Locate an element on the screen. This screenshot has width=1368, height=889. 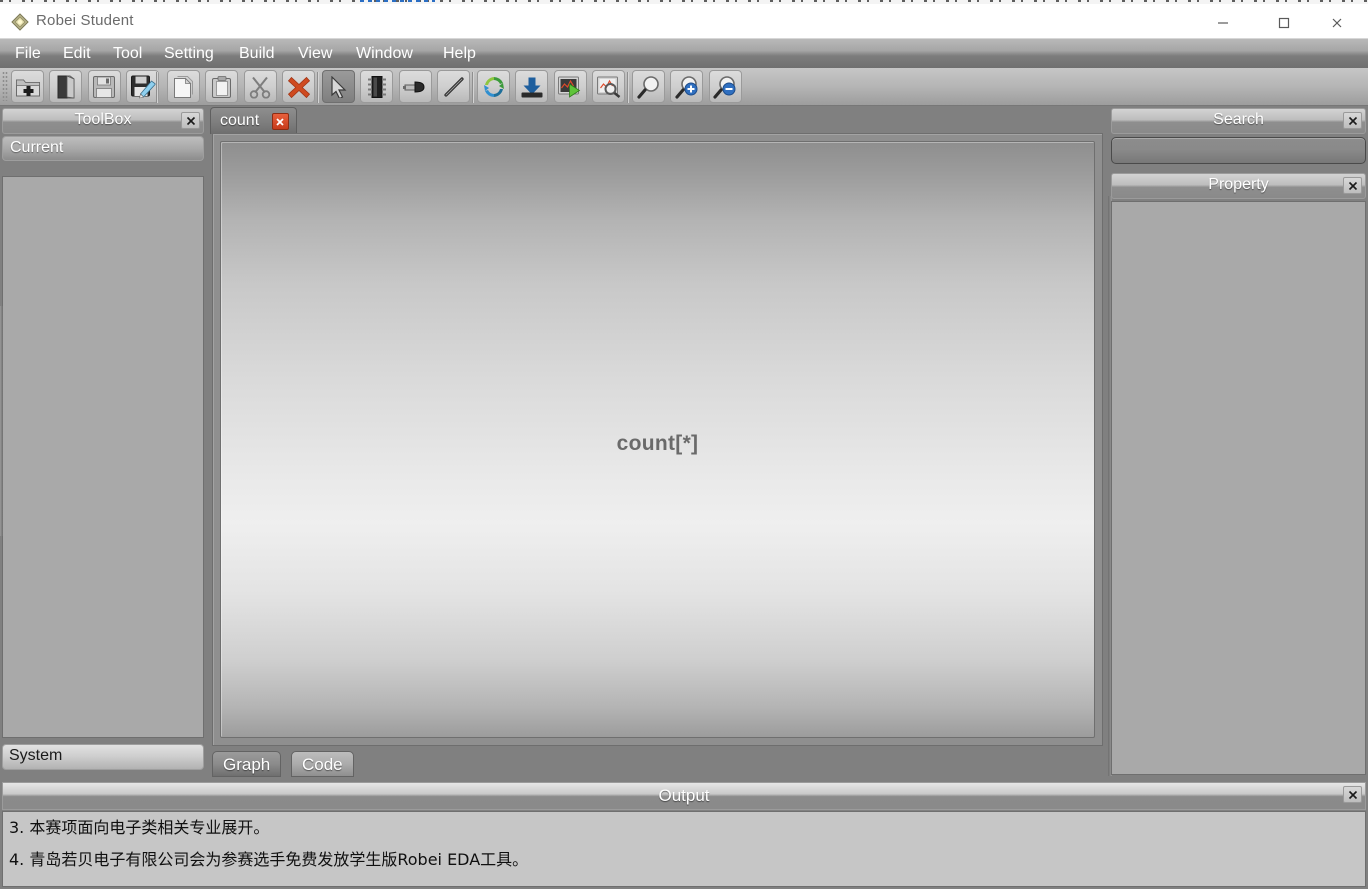
new-project-icon is located at coordinates (27, 86).